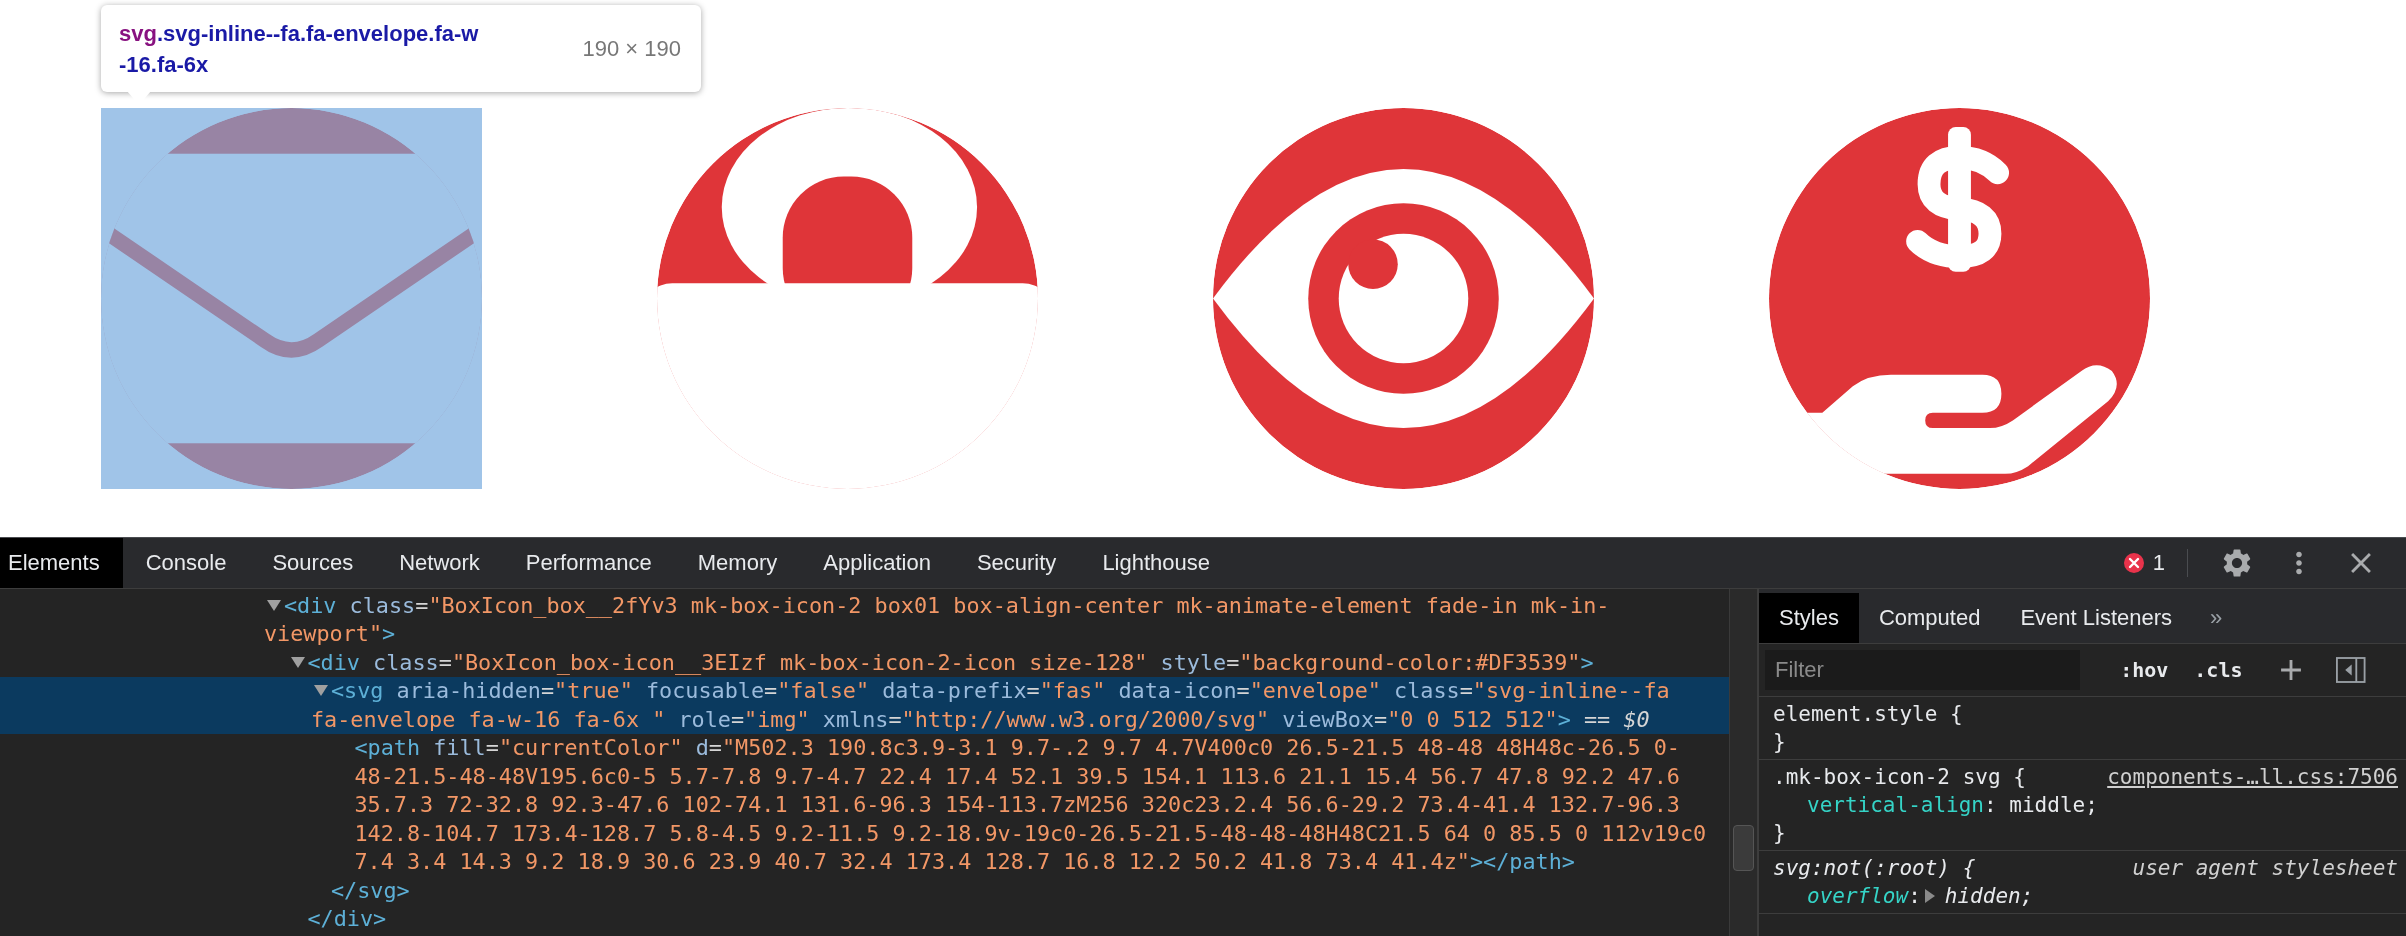  I want to click on code-line: 35.7.3 72-32.8 92.3-47.6 102-74.1 131.6-96.3 154-113.7zM256 320c23.2.4 56.6-29.2 73.4-41.4 132.7-96.3, so click(864, 804).